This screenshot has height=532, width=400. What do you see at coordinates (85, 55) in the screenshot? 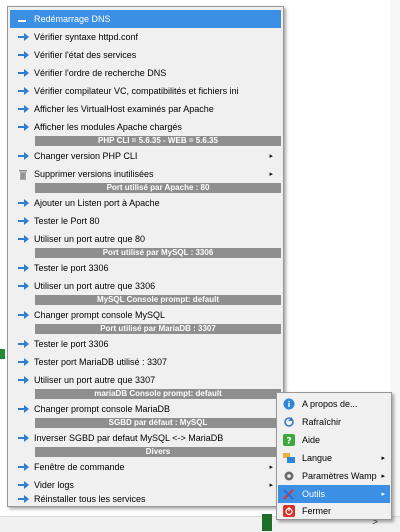
I see `menu-item-label: Vérifier l'état des services` at bounding box center [85, 55].